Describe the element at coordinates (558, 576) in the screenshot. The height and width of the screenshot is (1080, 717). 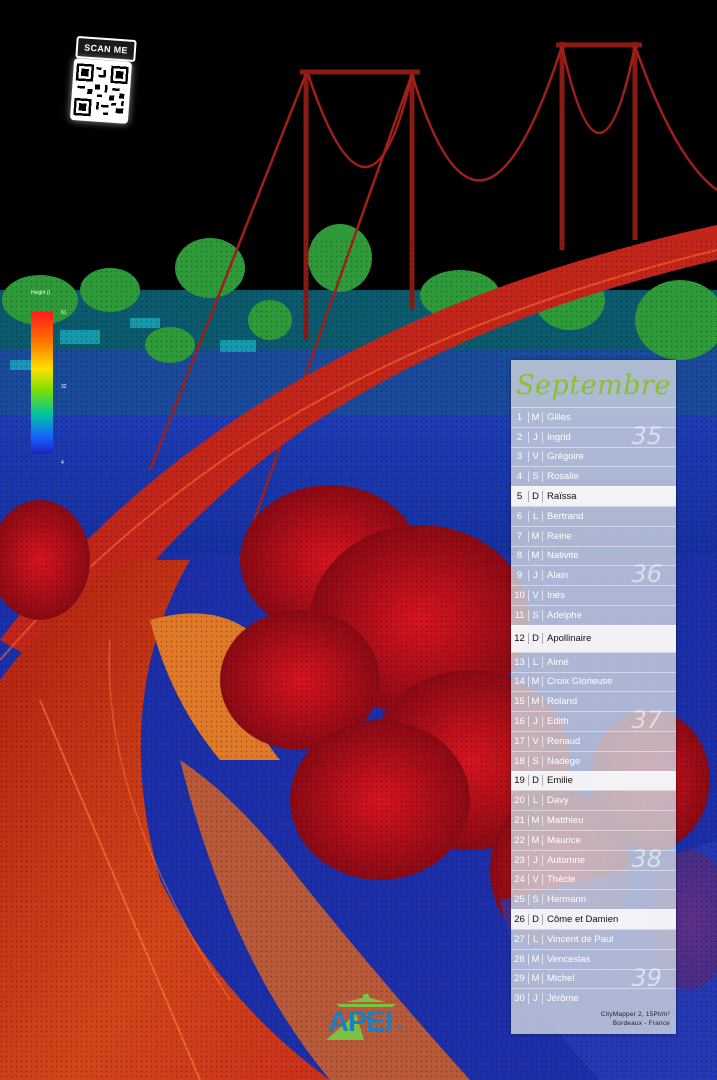
I see `saint-name: Alain` at that location.